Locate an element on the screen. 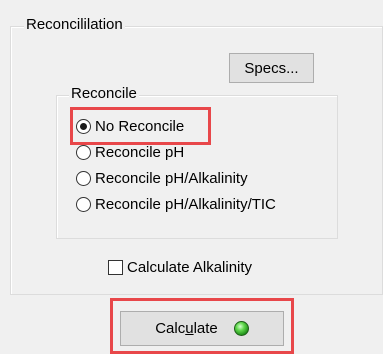 This screenshot has width=383, height=354. radio-no-reconcile: No Reconcile is located at coordinates (130, 126).